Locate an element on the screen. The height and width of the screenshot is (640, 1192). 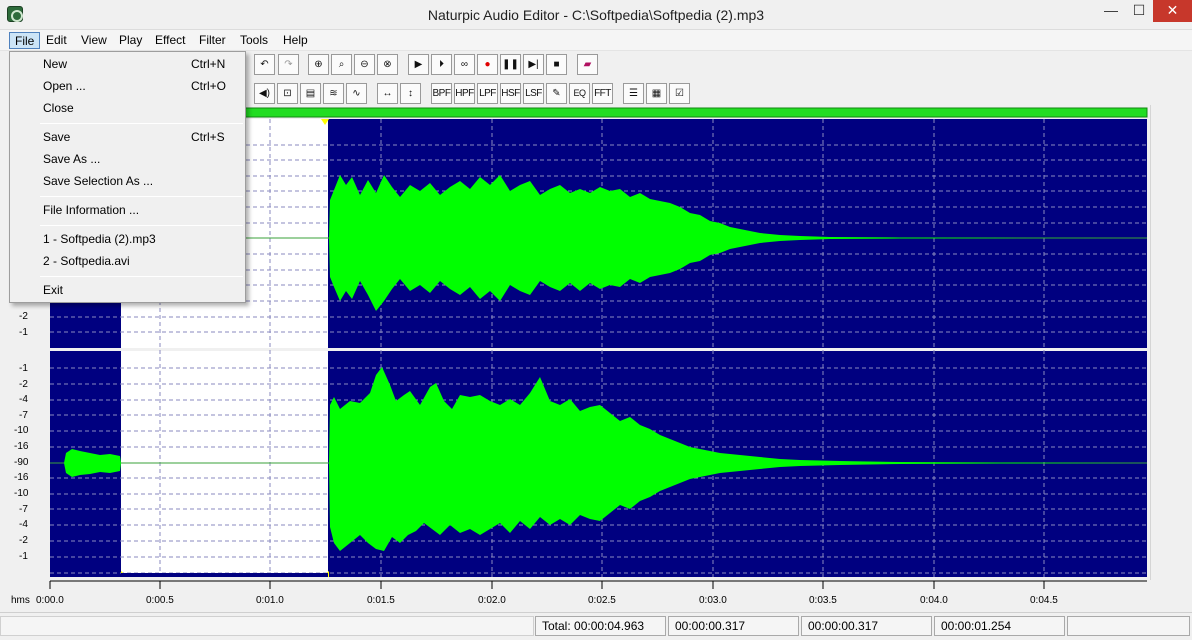
loop-icon: ∞ is located at coordinates (464, 64).